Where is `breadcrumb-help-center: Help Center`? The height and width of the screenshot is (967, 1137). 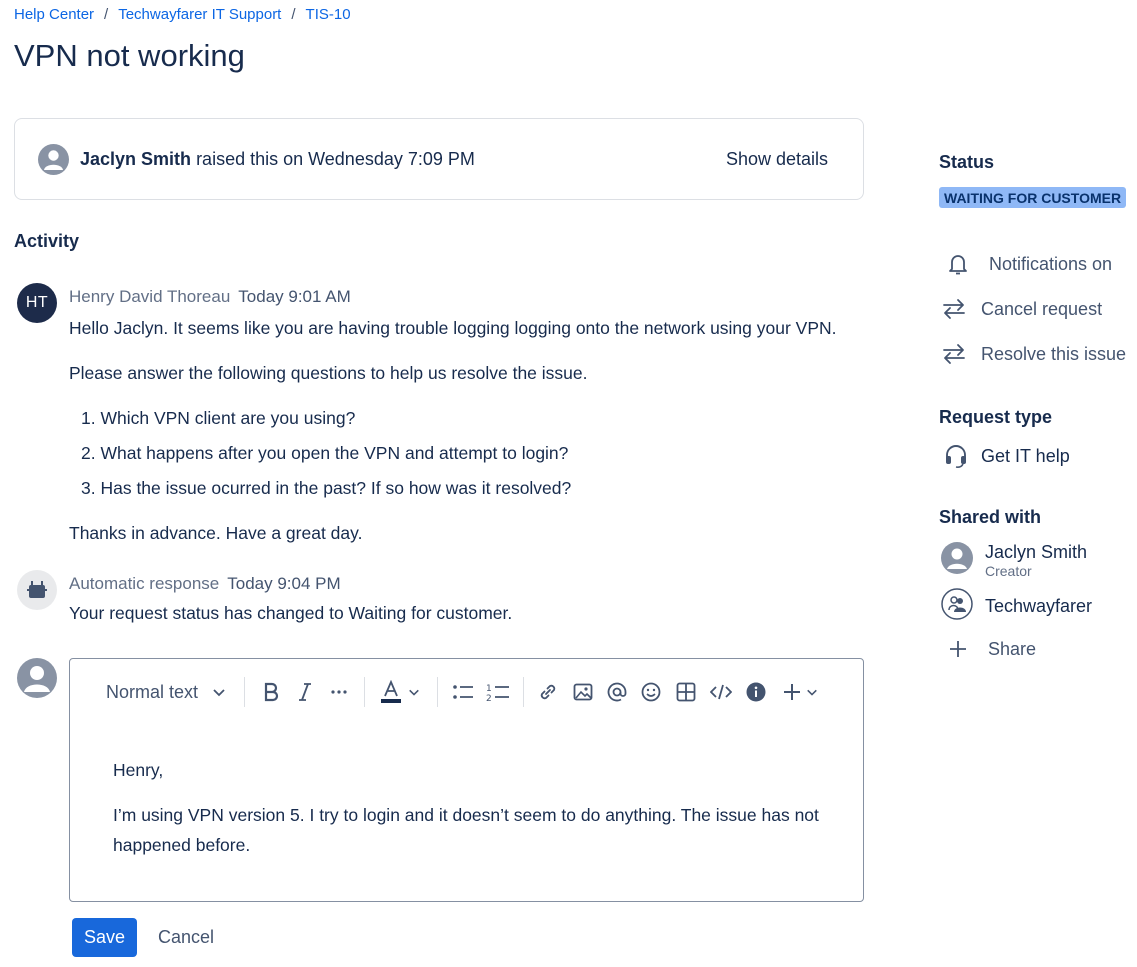
breadcrumb-help-center: Help Center is located at coordinates (54, 14).